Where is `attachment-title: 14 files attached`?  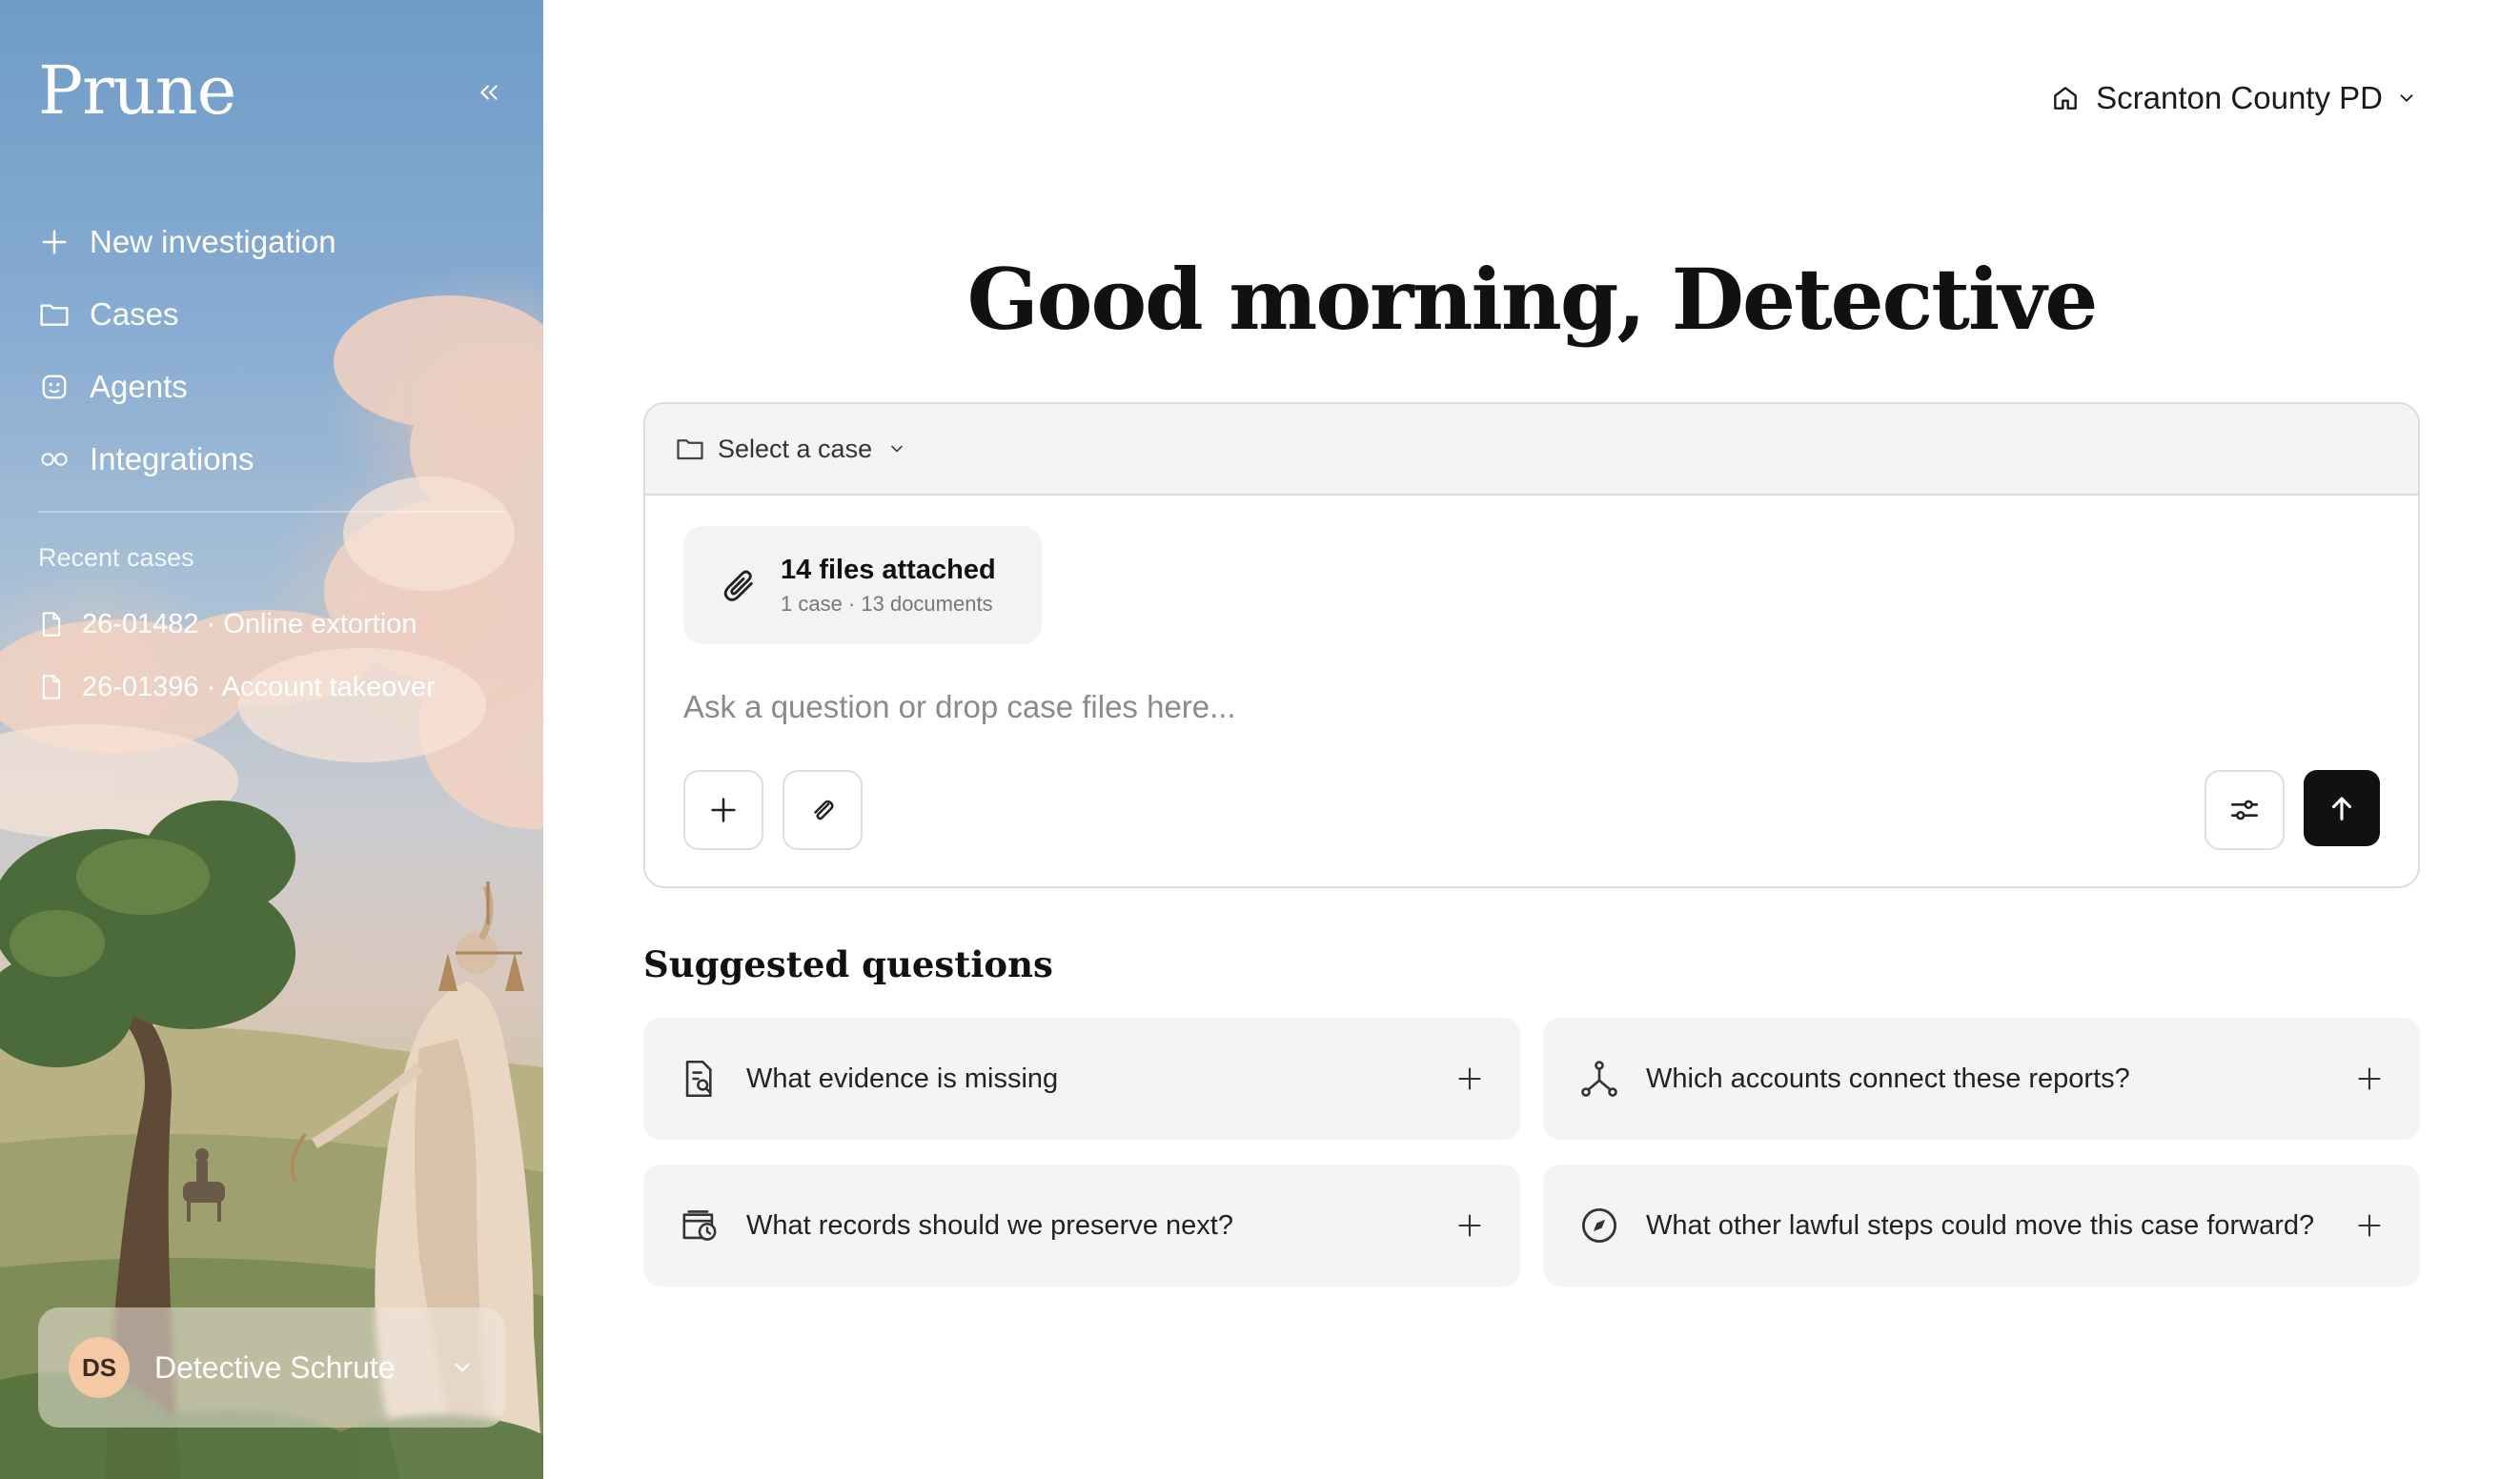
attachment-title: 14 files attached is located at coordinates (889, 569).